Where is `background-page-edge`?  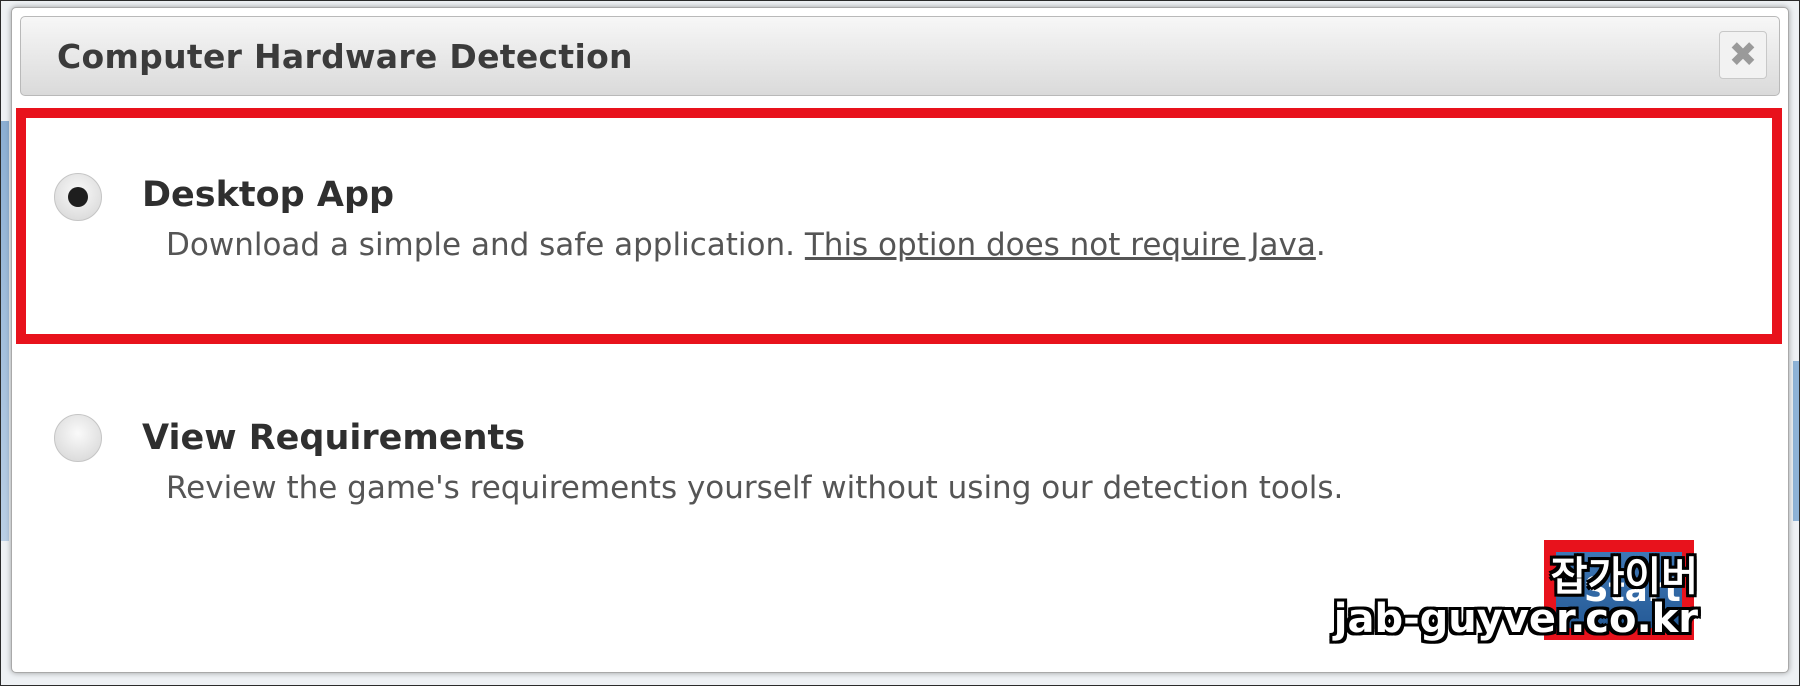
background-page-edge is located at coordinates (5, 331).